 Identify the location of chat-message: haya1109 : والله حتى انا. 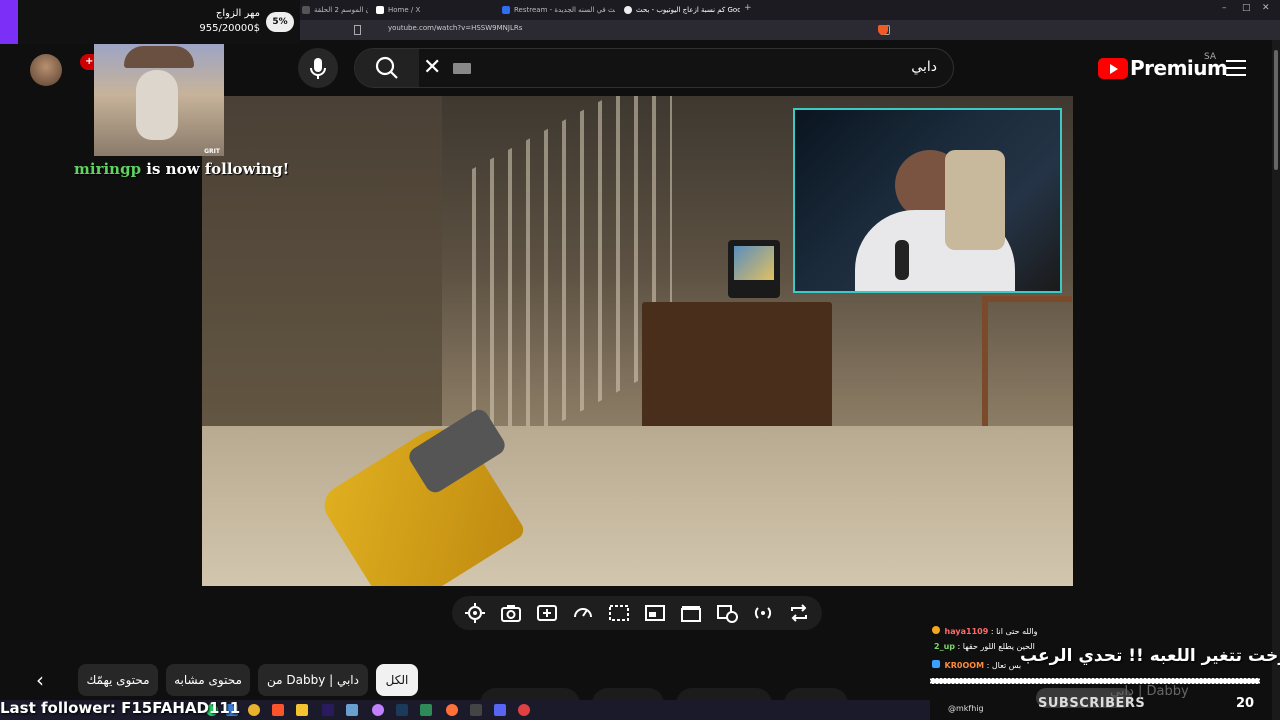
(985, 631).